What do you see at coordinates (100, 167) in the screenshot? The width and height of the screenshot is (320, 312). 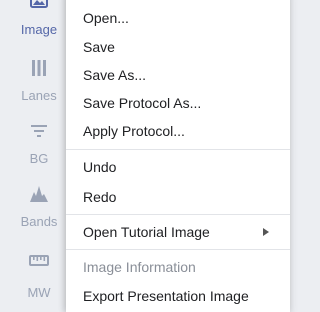 I see `menu-item-label: Undo` at bounding box center [100, 167].